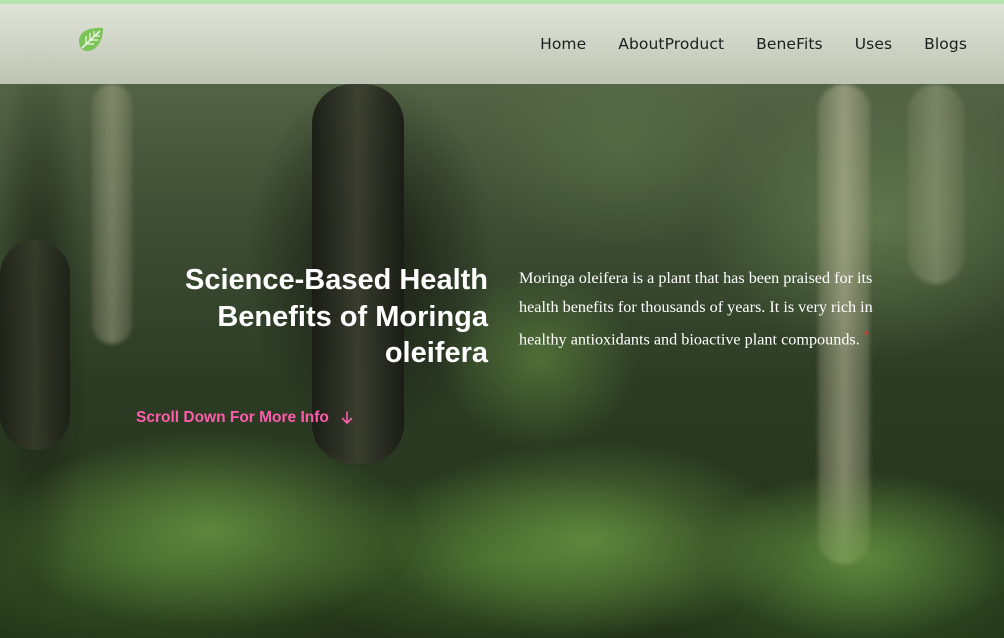  I want to click on nav-link-home: Home, so click(563, 44).